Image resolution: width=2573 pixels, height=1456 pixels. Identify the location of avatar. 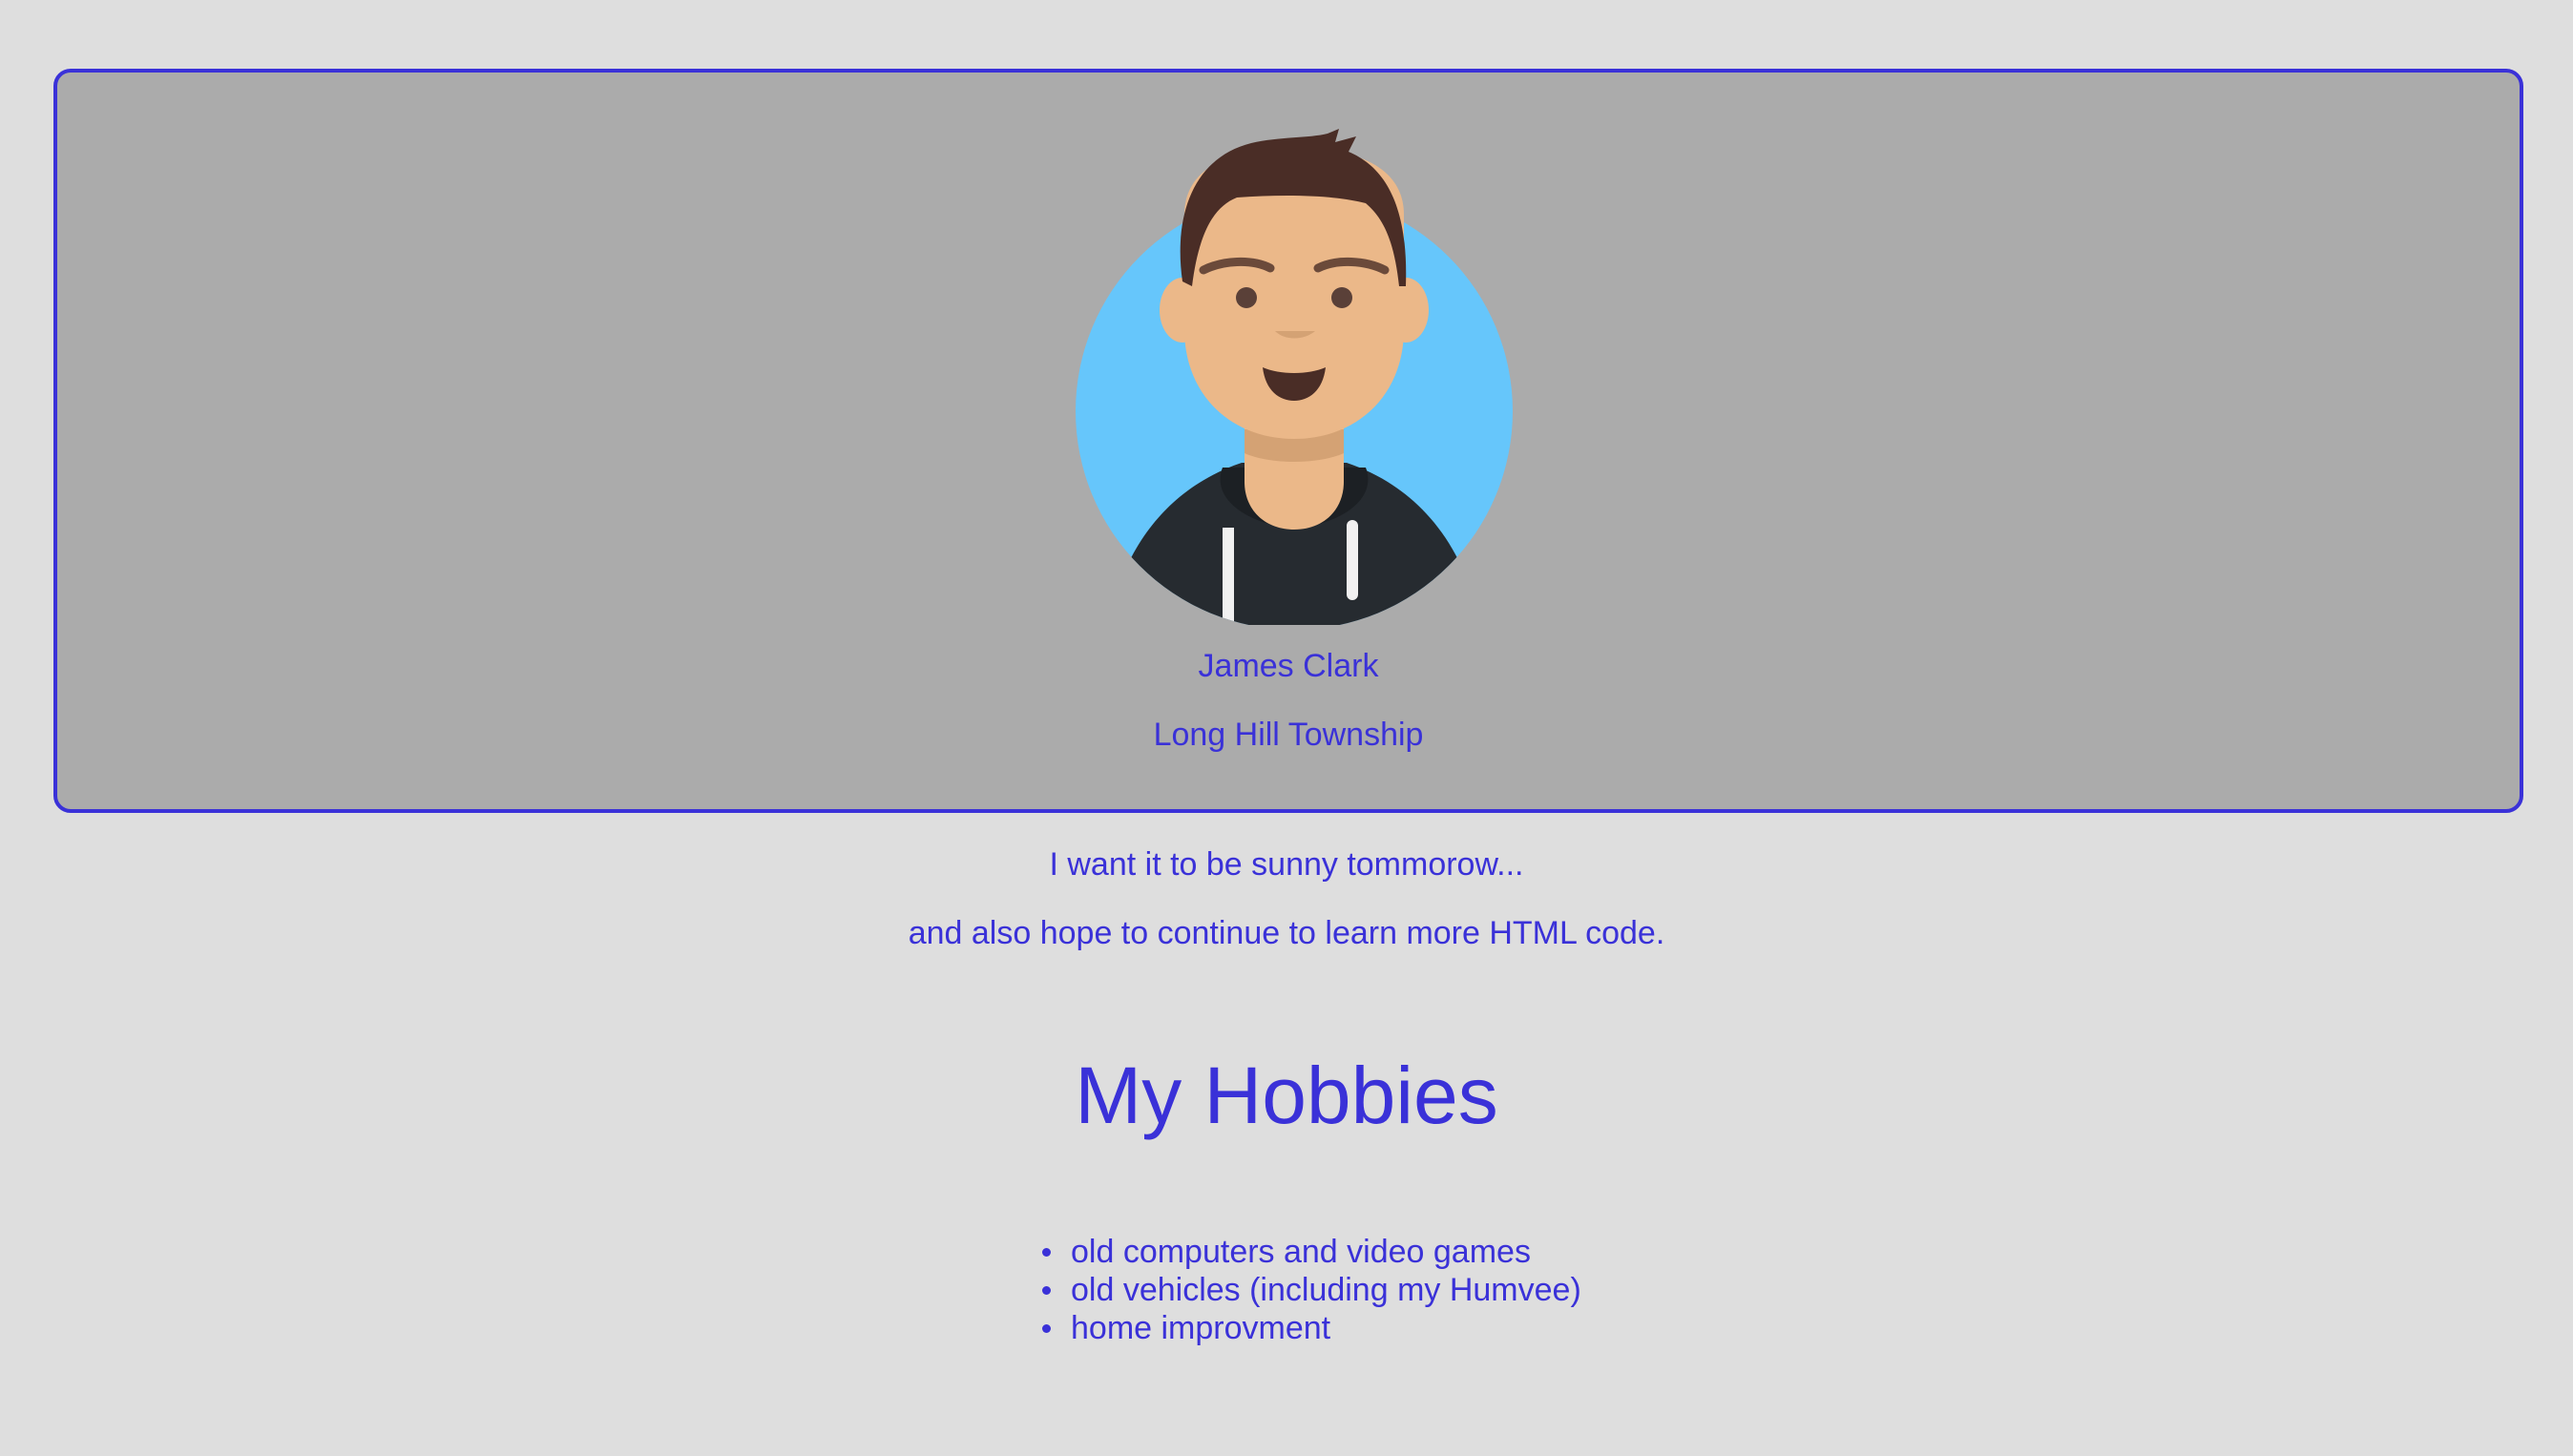
(1294, 377).